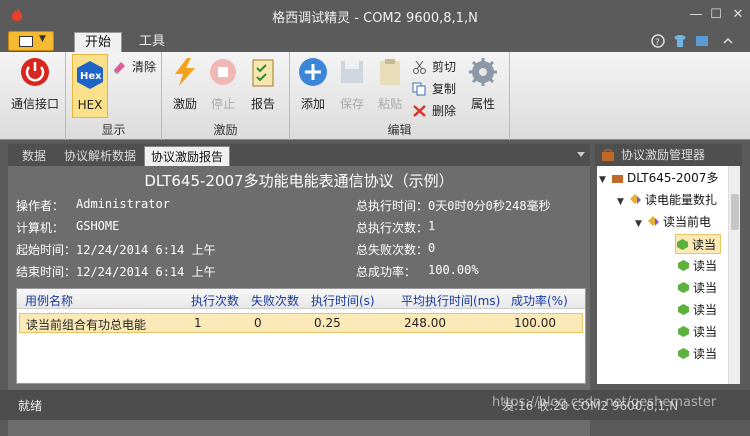 The height and width of the screenshot is (436, 750). What do you see at coordinates (144, 67) in the screenshot?
I see `clear-label: 清除` at bounding box center [144, 67].